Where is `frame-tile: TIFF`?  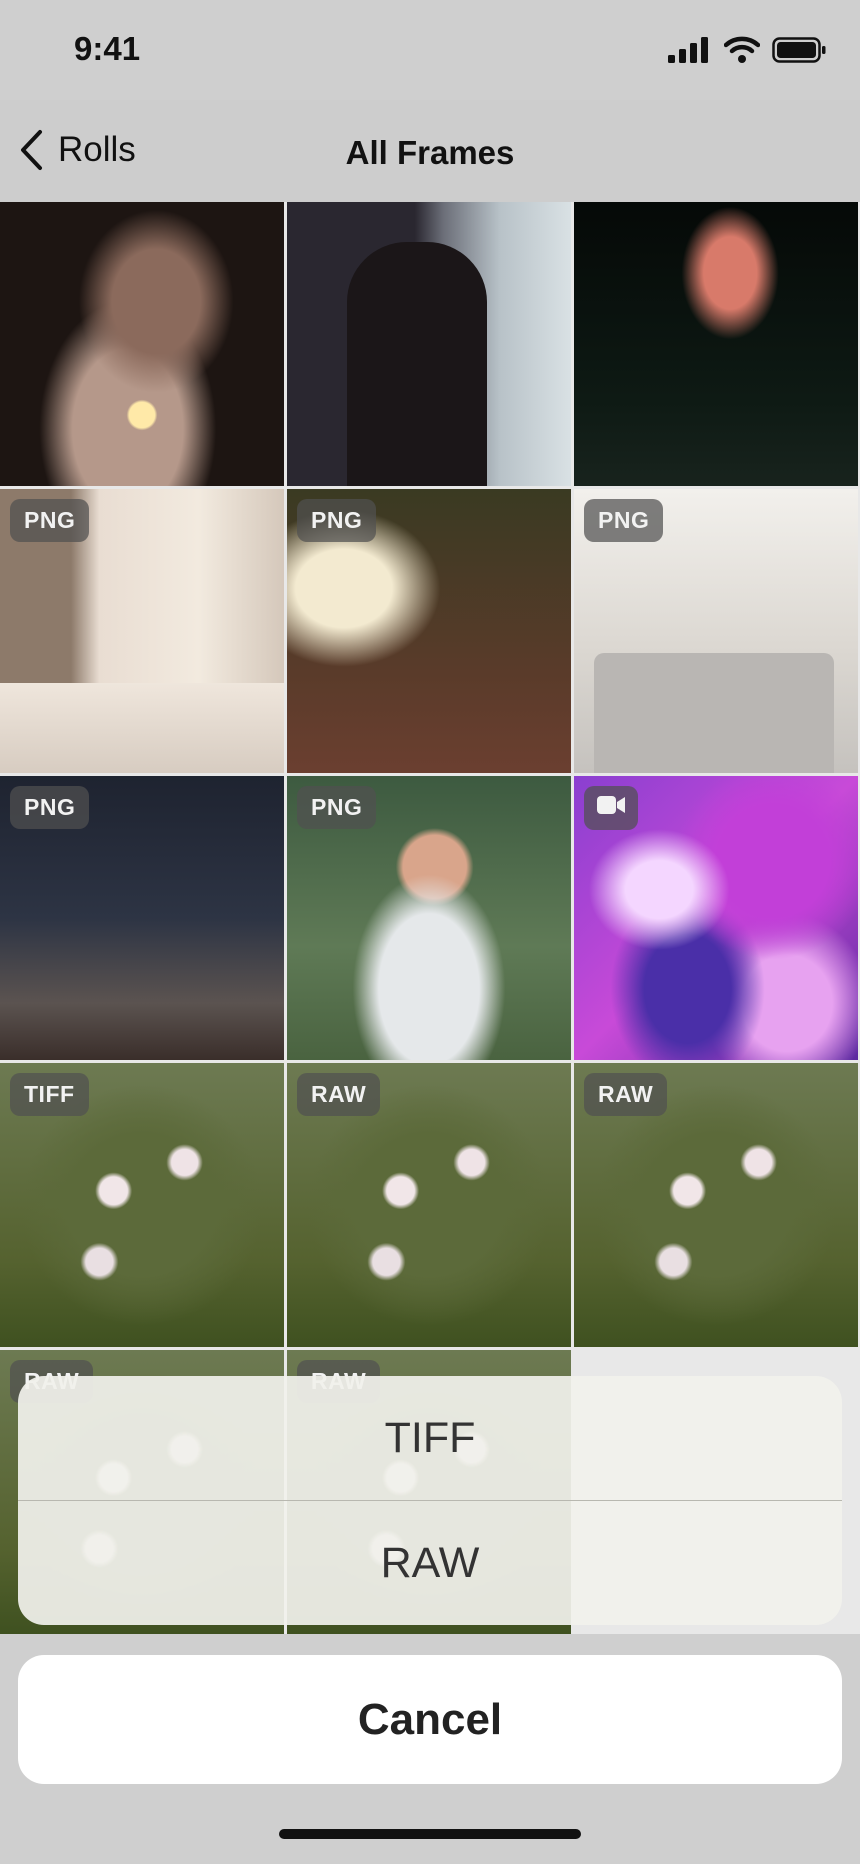
frame-tile: TIFF is located at coordinates (142, 1205).